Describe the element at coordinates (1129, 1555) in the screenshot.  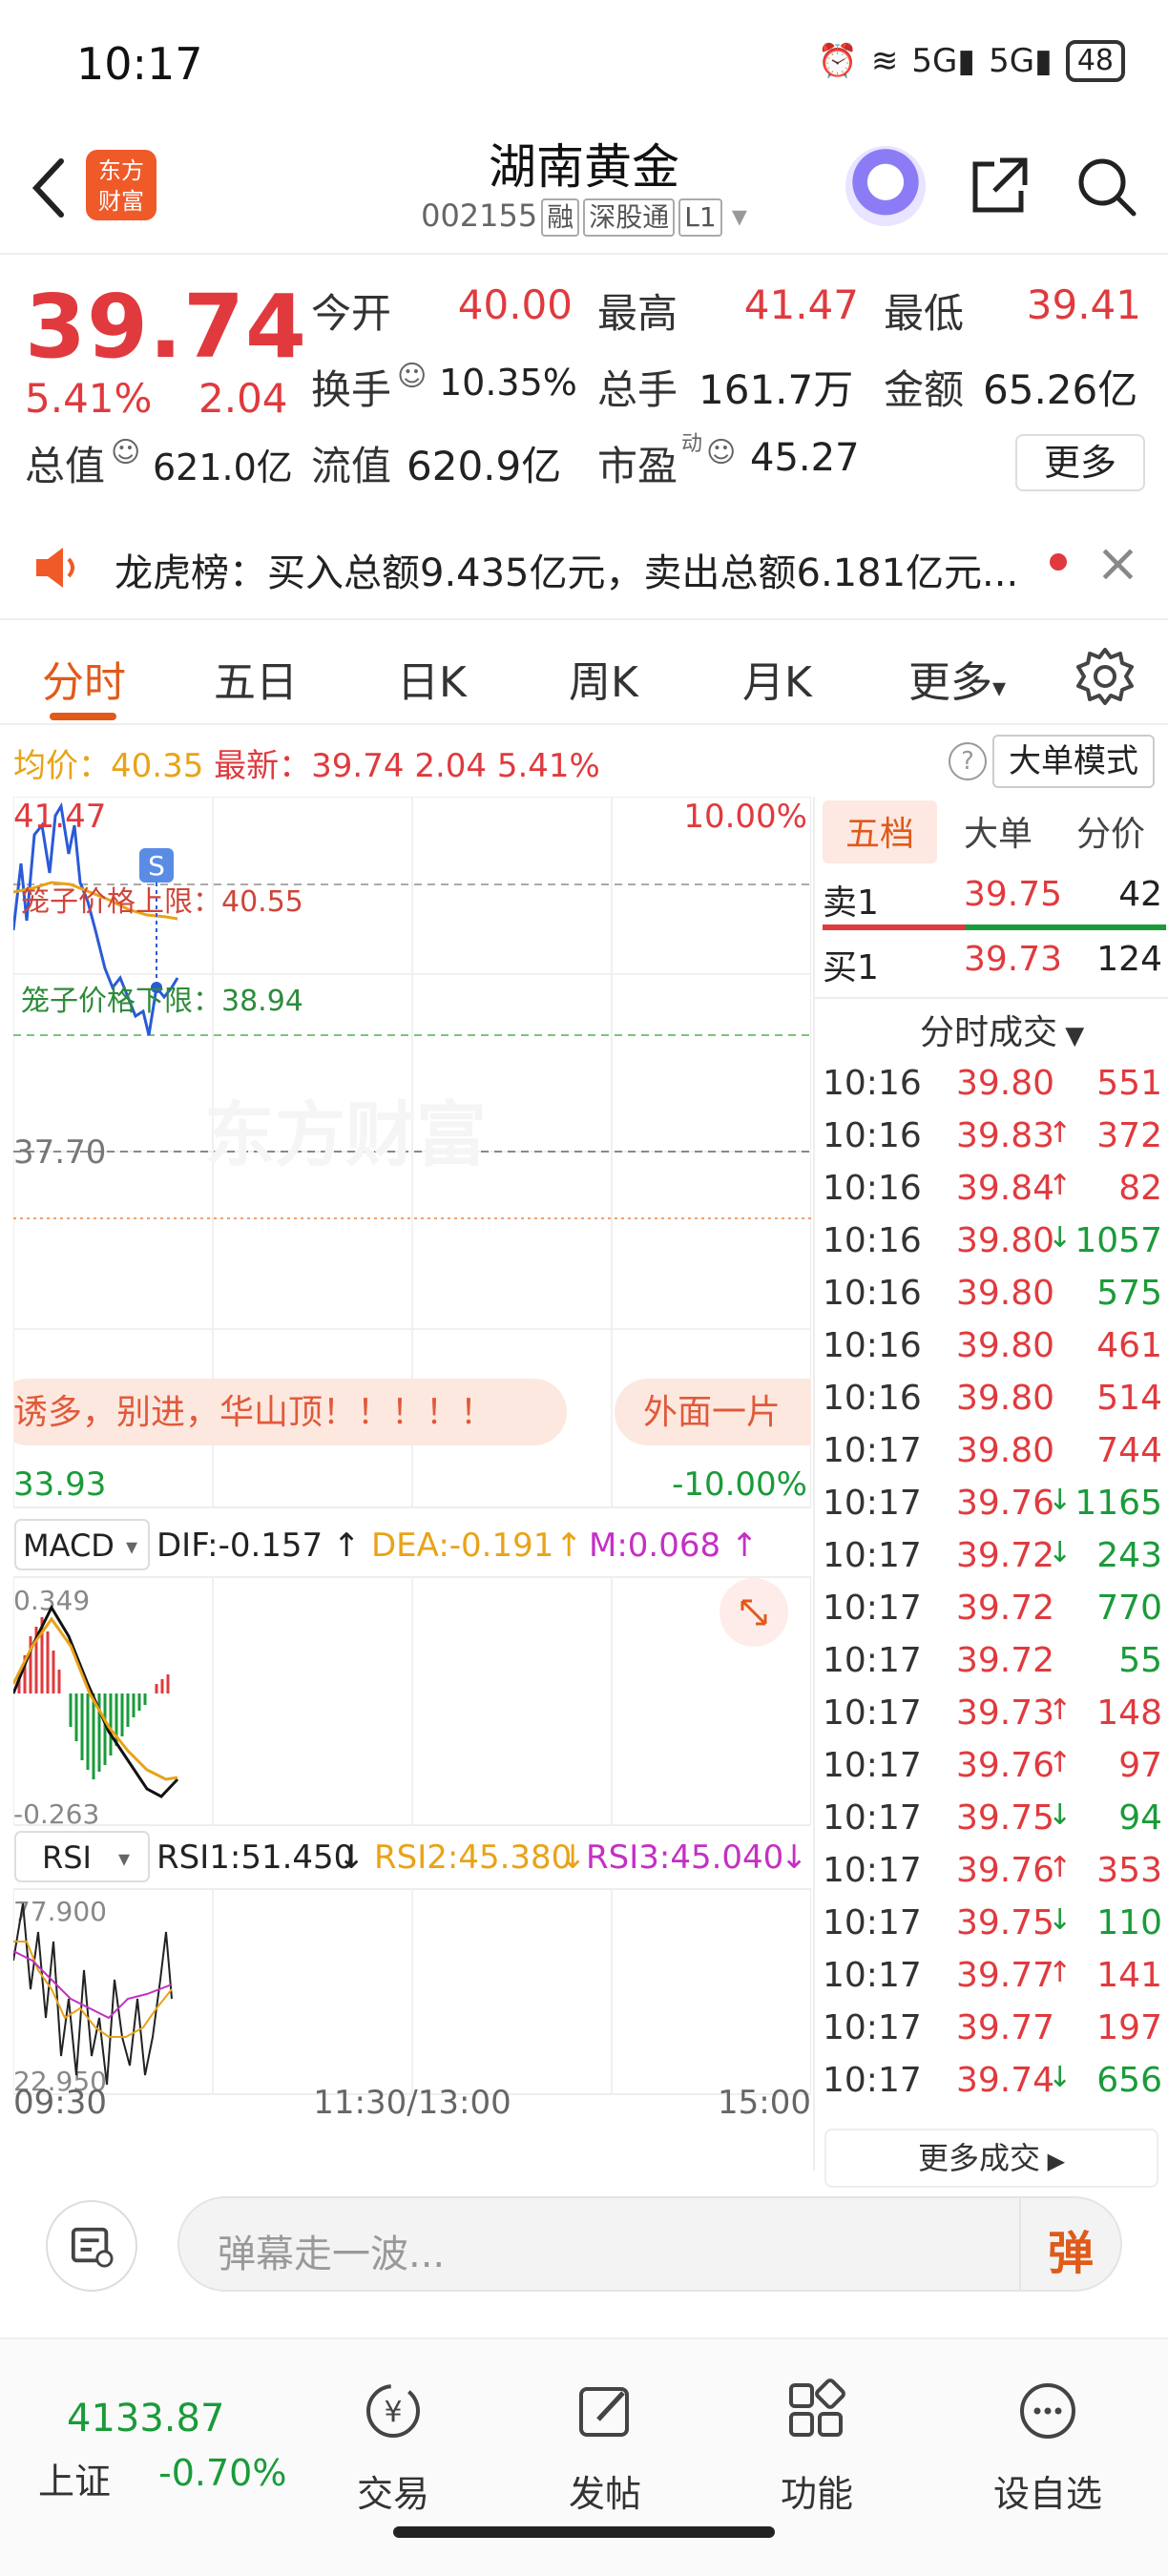
I see `trade-volume: 243` at that location.